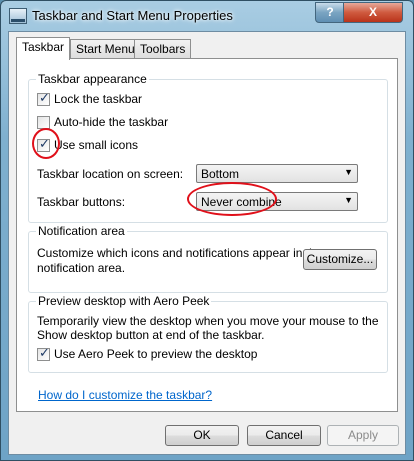  What do you see at coordinates (330, 12) in the screenshot?
I see `help-button: ?` at bounding box center [330, 12].